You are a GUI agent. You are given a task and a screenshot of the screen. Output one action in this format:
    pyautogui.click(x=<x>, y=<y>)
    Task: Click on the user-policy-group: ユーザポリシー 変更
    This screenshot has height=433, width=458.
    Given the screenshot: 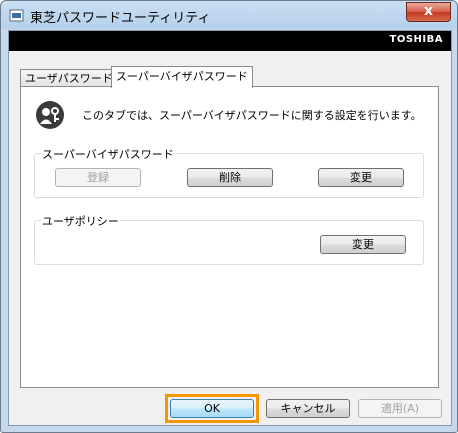 What is the action you would take?
    pyautogui.click(x=229, y=239)
    